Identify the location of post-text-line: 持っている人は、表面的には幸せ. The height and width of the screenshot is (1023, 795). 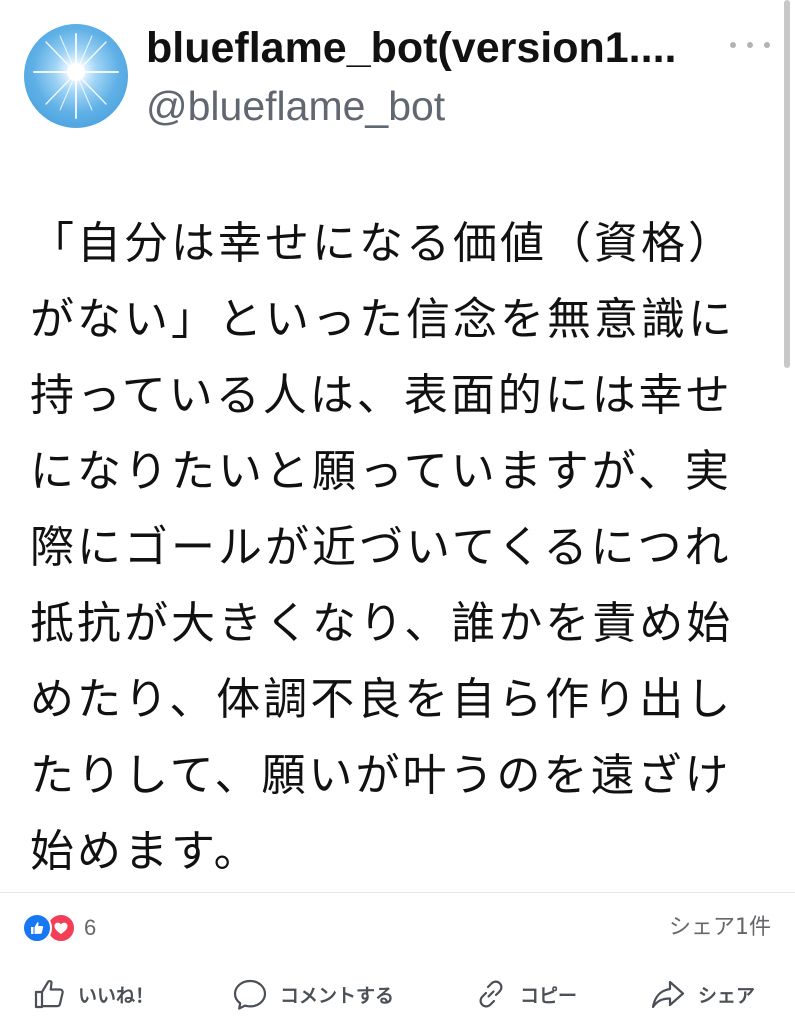
(381, 395).